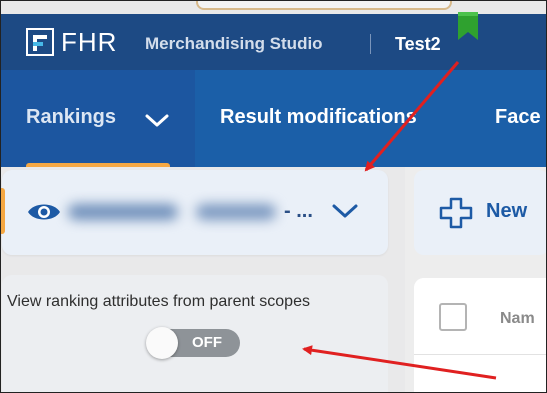  Describe the element at coordinates (40, 42) in the screenshot. I see `fhr-logo-icon` at that location.